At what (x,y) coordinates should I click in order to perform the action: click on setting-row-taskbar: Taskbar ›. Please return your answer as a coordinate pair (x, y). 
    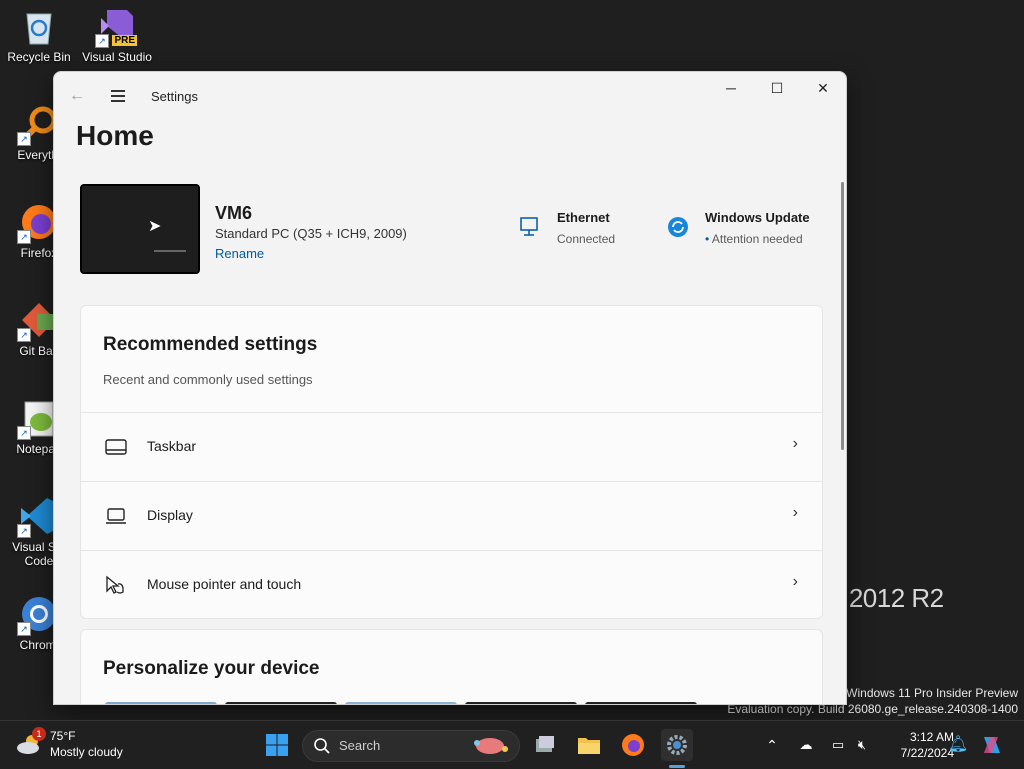
    Looking at the image, I should click on (451, 446).